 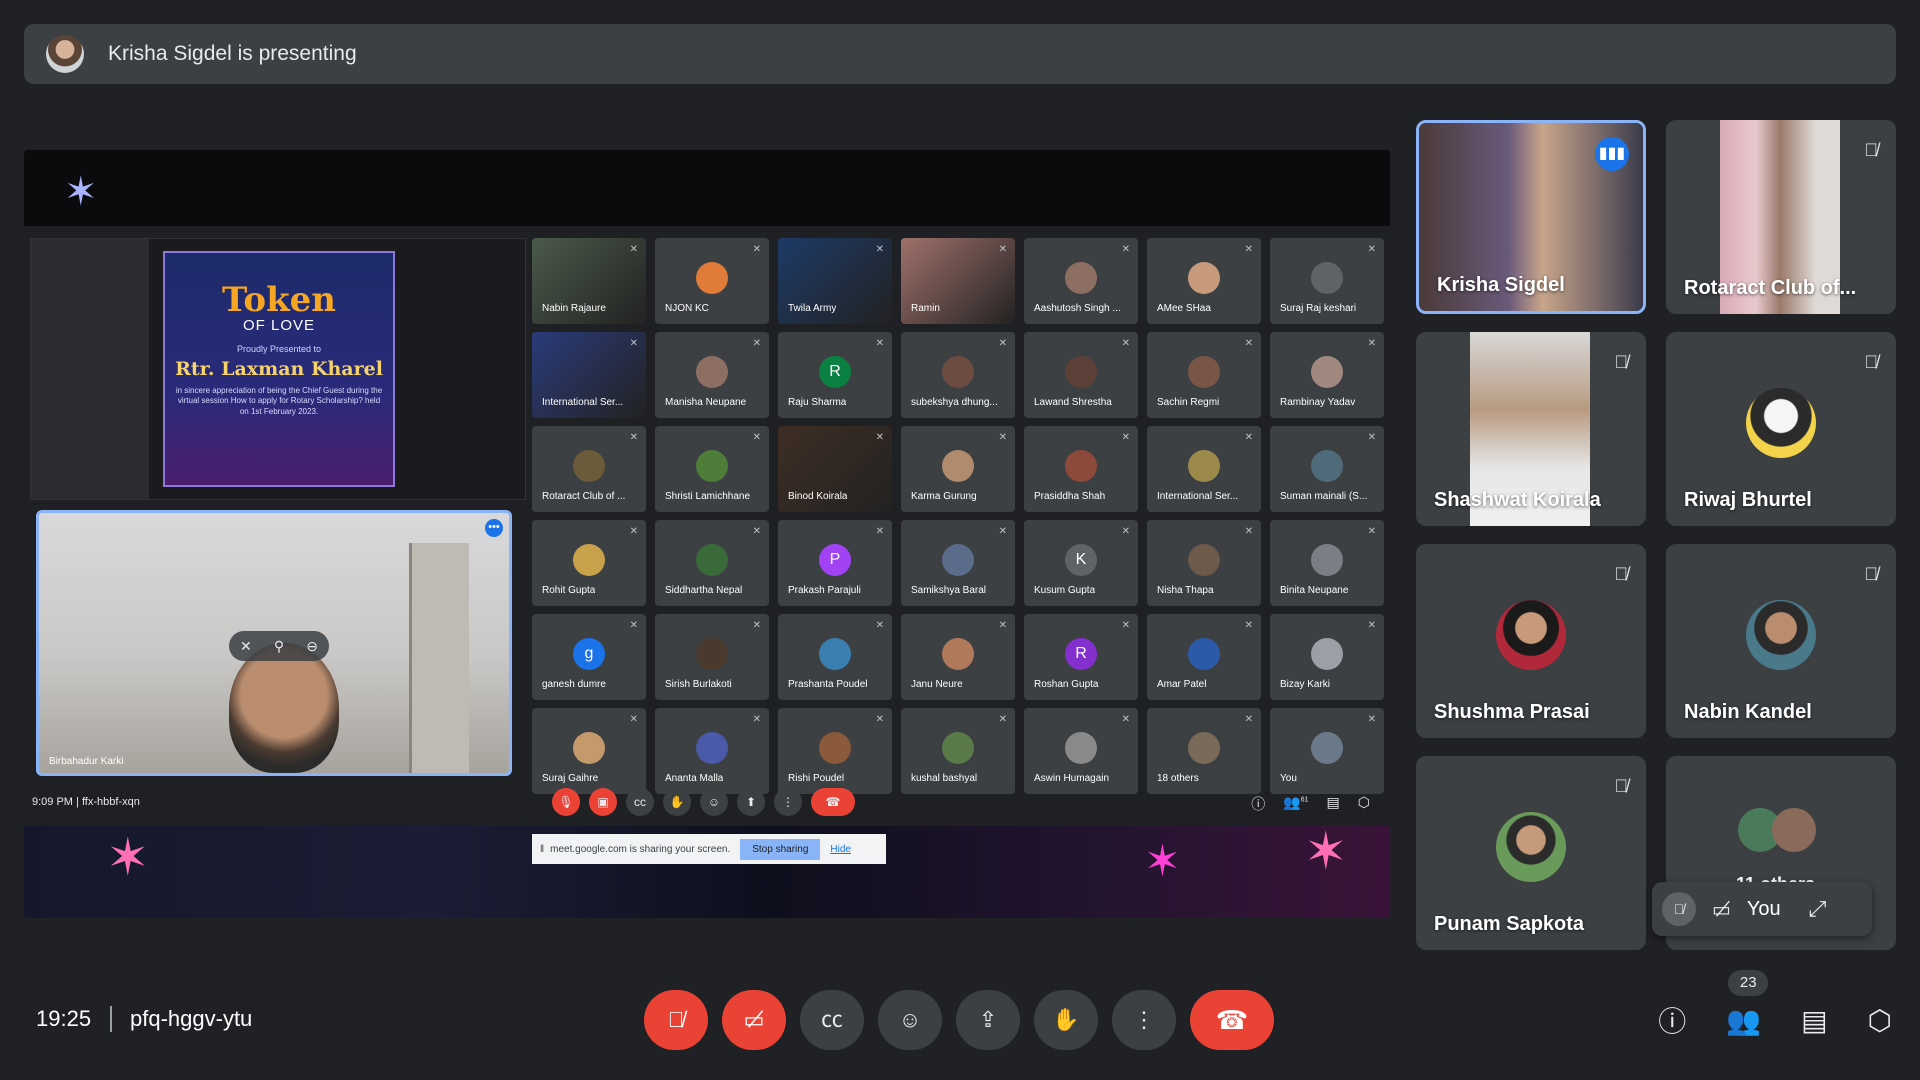 What do you see at coordinates (1185, 590) in the screenshot?
I see `participant-name: Nisha Thapa` at bounding box center [1185, 590].